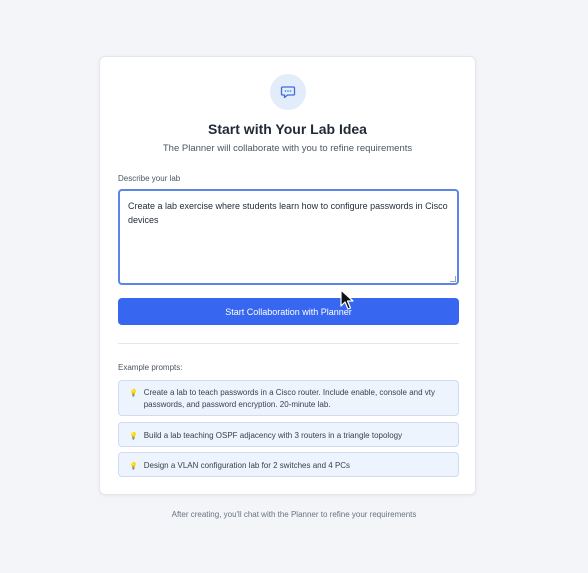  What do you see at coordinates (288, 343) in the screenshot?
I see `divider` at bounding box center [288, 343].